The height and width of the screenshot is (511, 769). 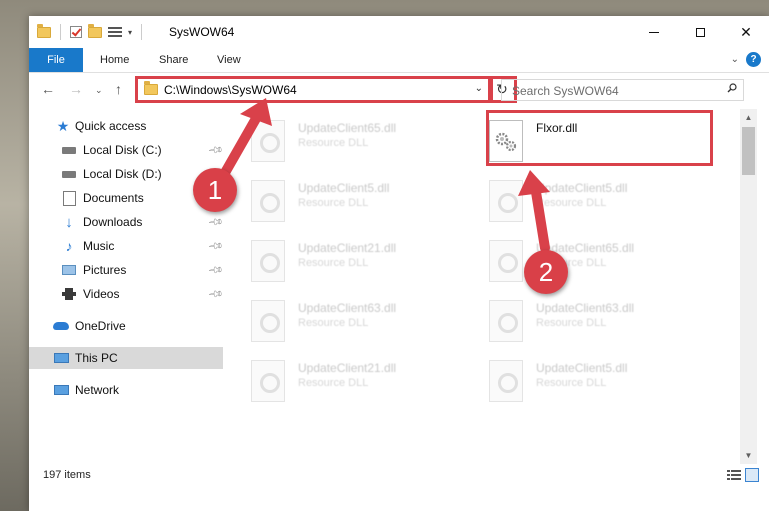 What do you see at coordinates (126, 126) in the screenshot?
I see `sidebar-item-quick-access: ★ Quick access` at bounding box center [126, 126].